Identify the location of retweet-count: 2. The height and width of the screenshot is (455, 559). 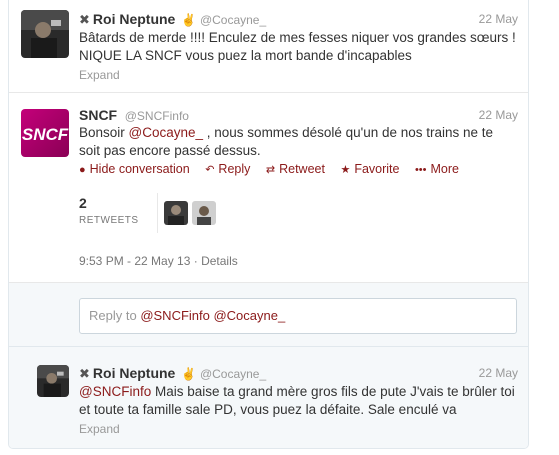
(83, 203).